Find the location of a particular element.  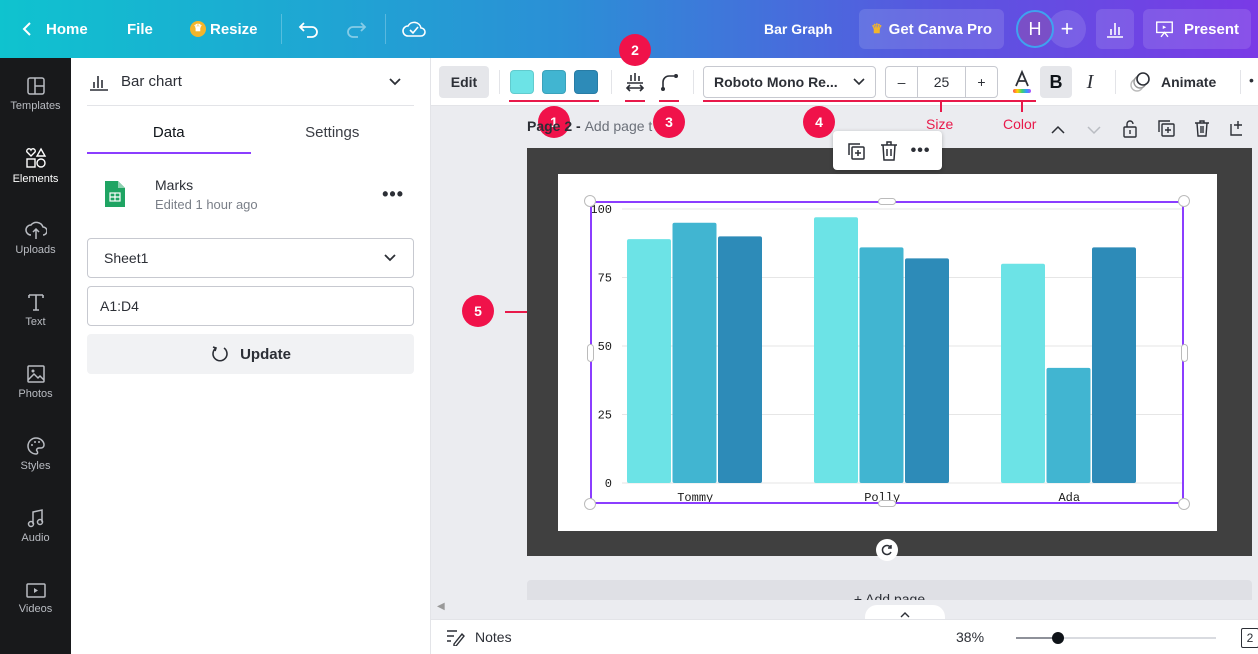

videos-icon is located at coordinates (35, 590).